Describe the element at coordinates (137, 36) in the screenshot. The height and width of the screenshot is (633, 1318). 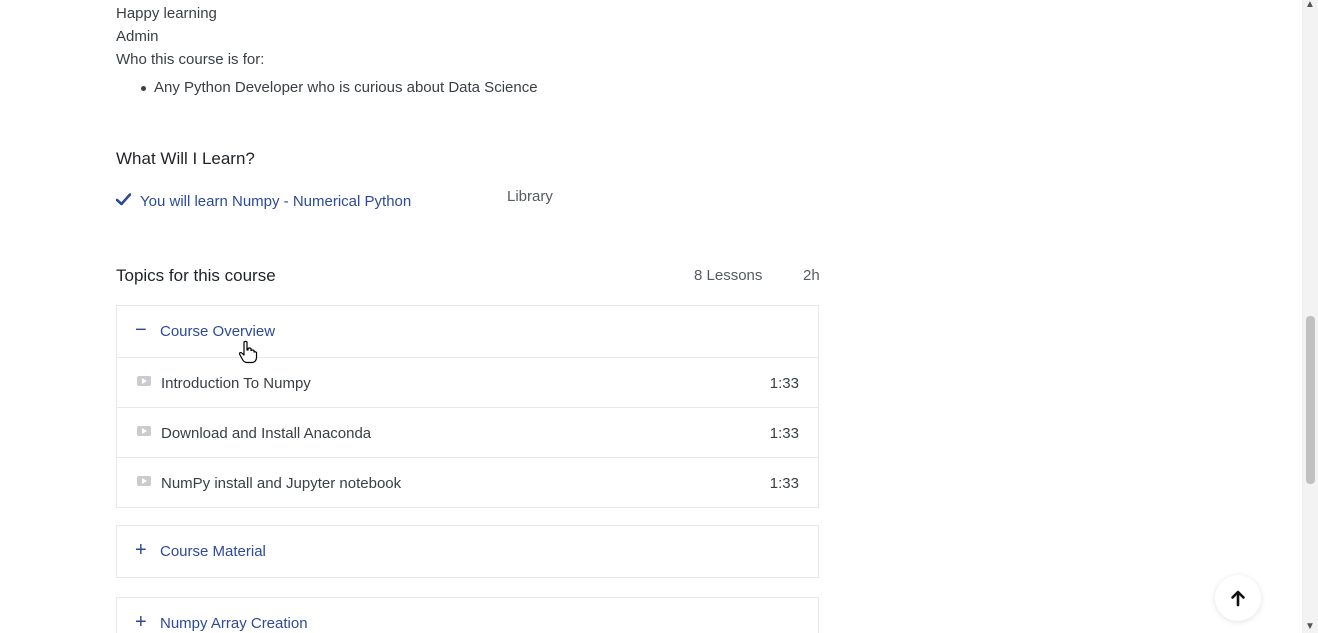
I see `intro-line-admin: Admin` at that location.